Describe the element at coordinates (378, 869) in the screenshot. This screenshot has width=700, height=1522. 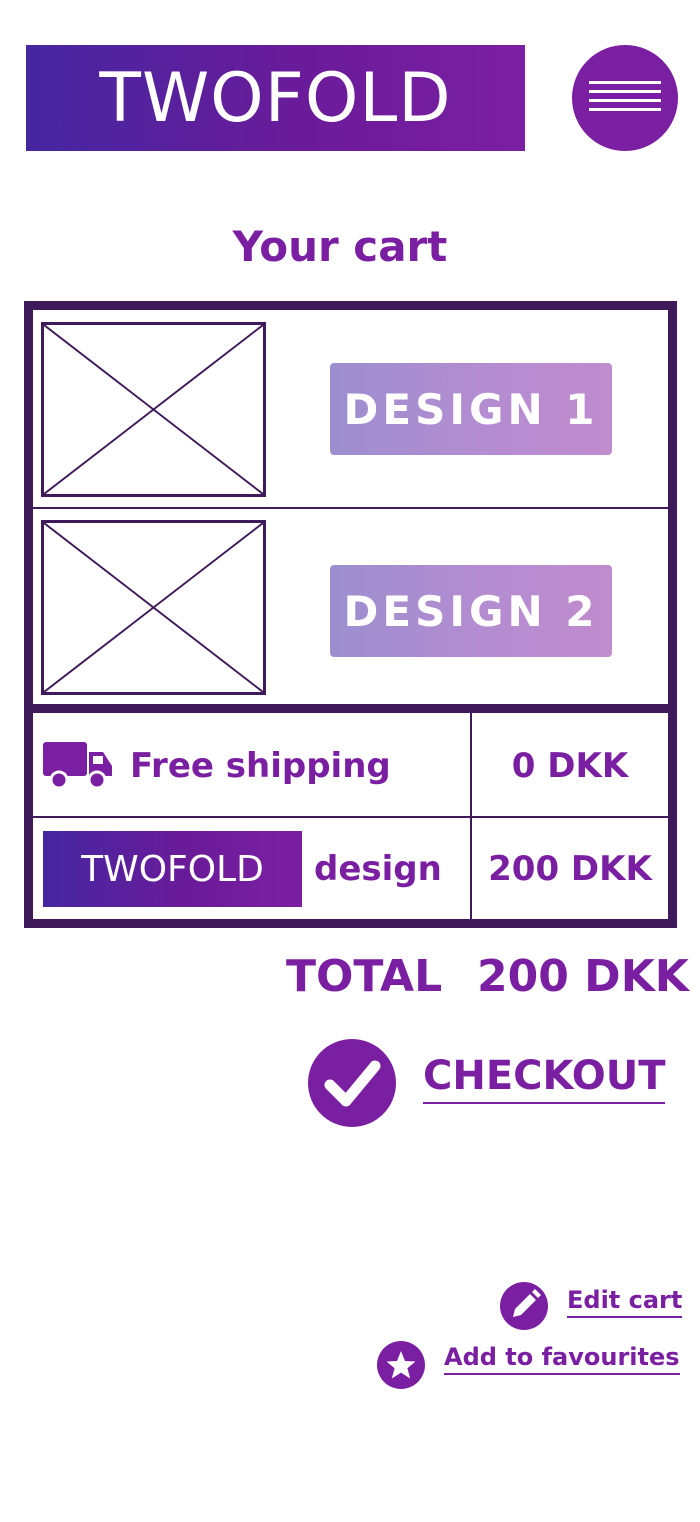
I see `design-label: design` at that location.